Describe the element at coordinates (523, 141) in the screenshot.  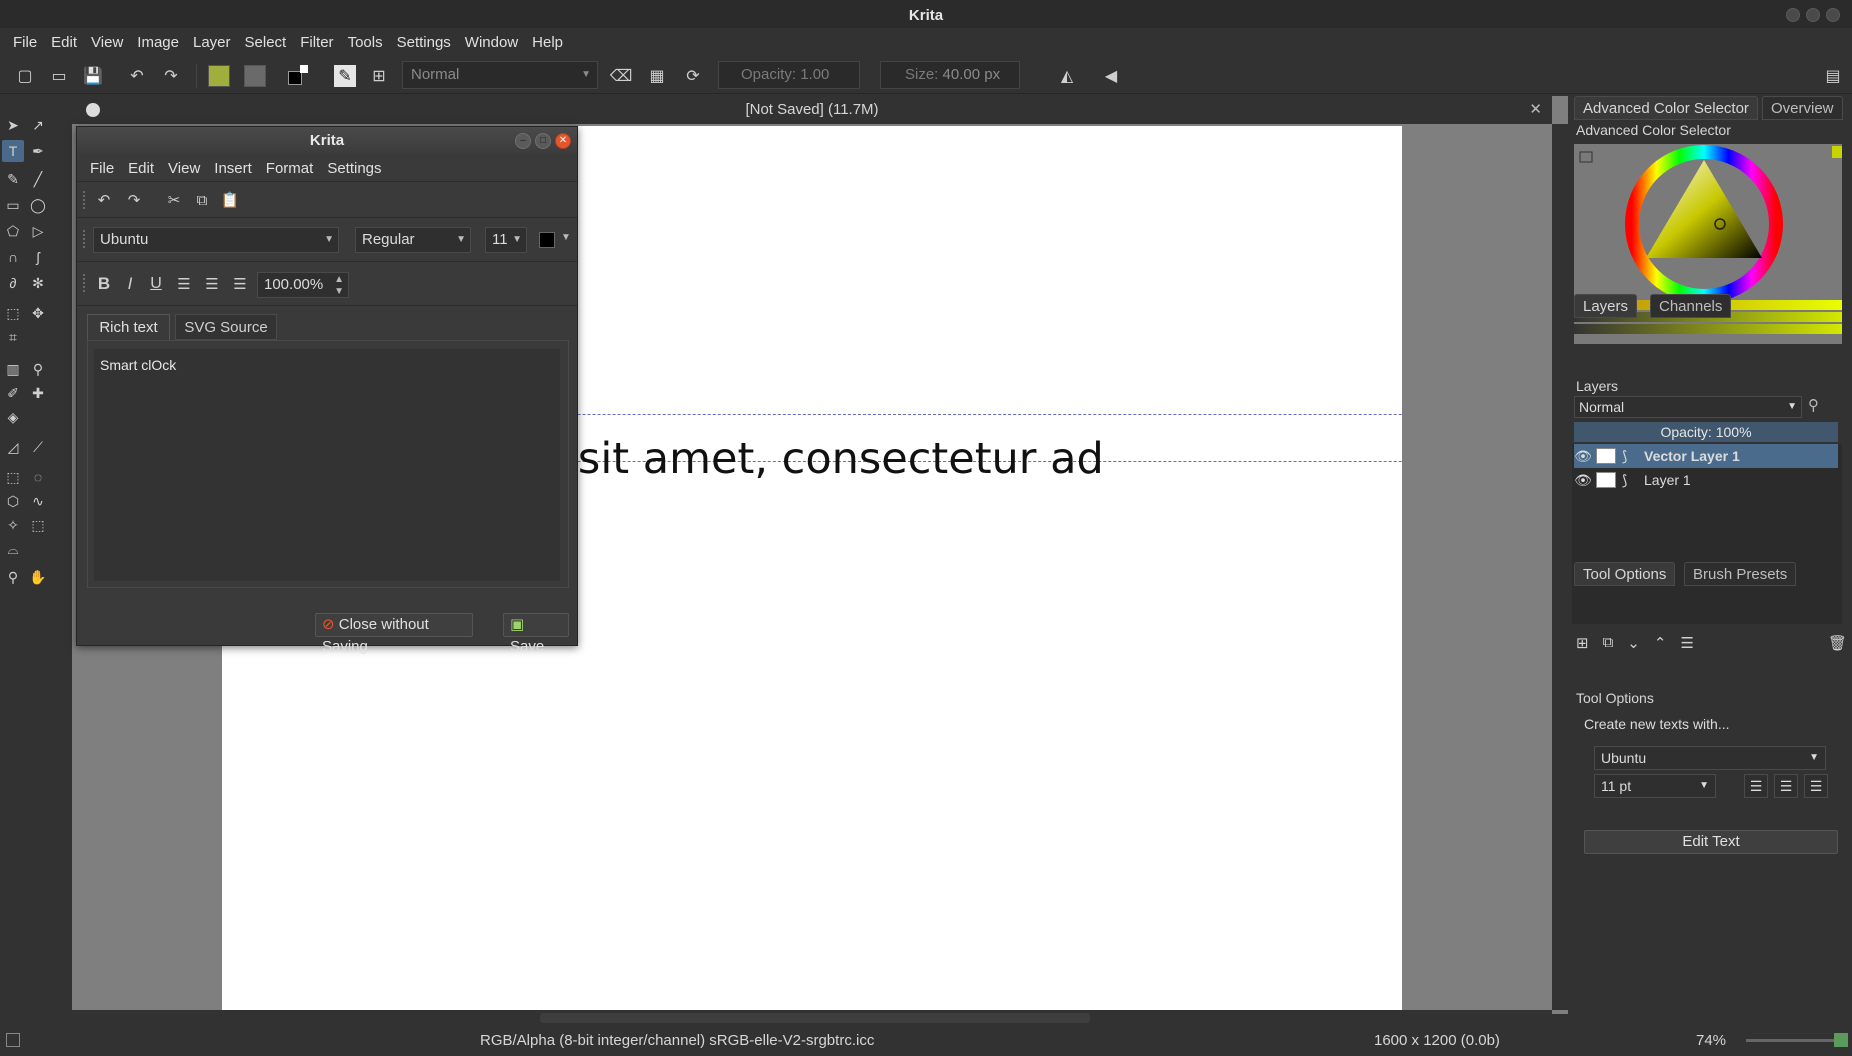
I see `dialog-minimize-button: –` at that location.